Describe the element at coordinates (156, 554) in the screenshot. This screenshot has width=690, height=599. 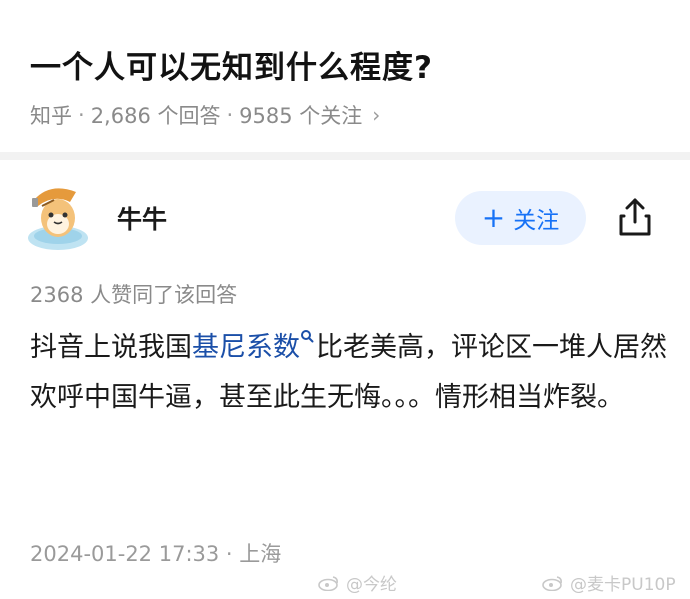
I see `answer-timestamp-location: 2024-01-22 17:33 · 上海` at that location.